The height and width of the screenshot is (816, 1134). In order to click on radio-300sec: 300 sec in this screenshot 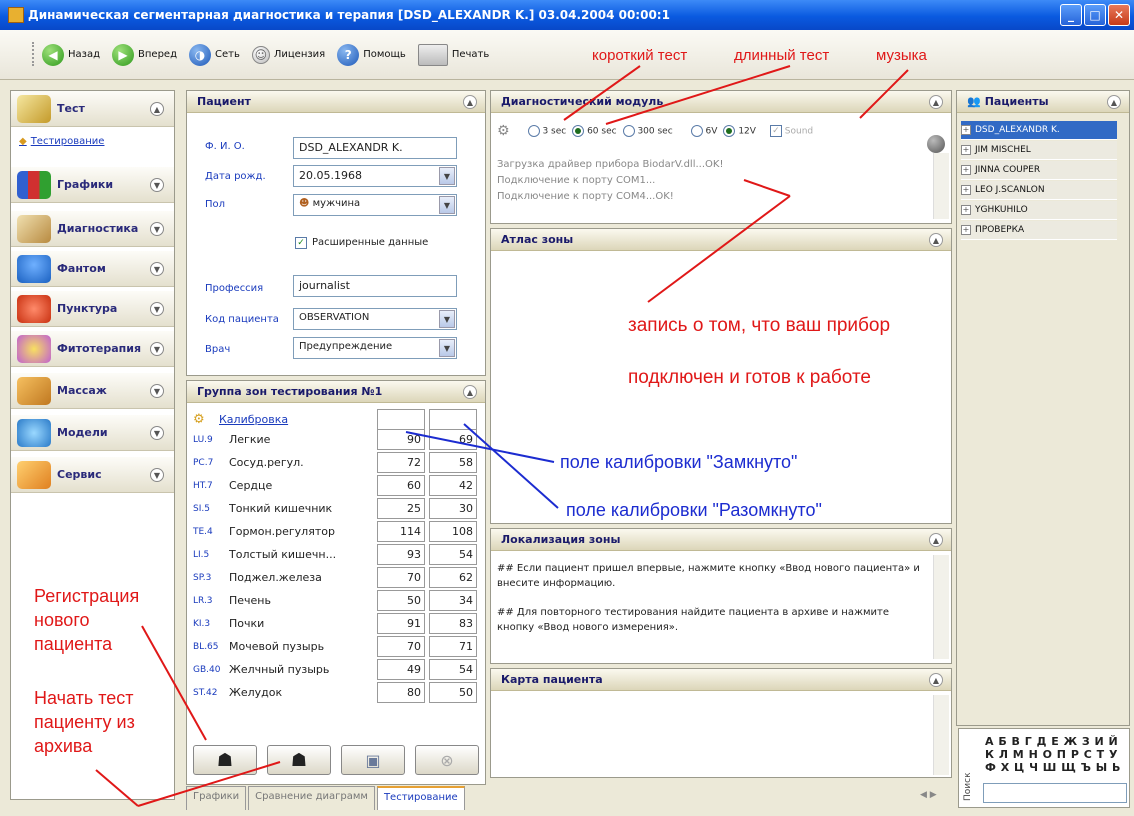, I will do `click(647, 131)`.